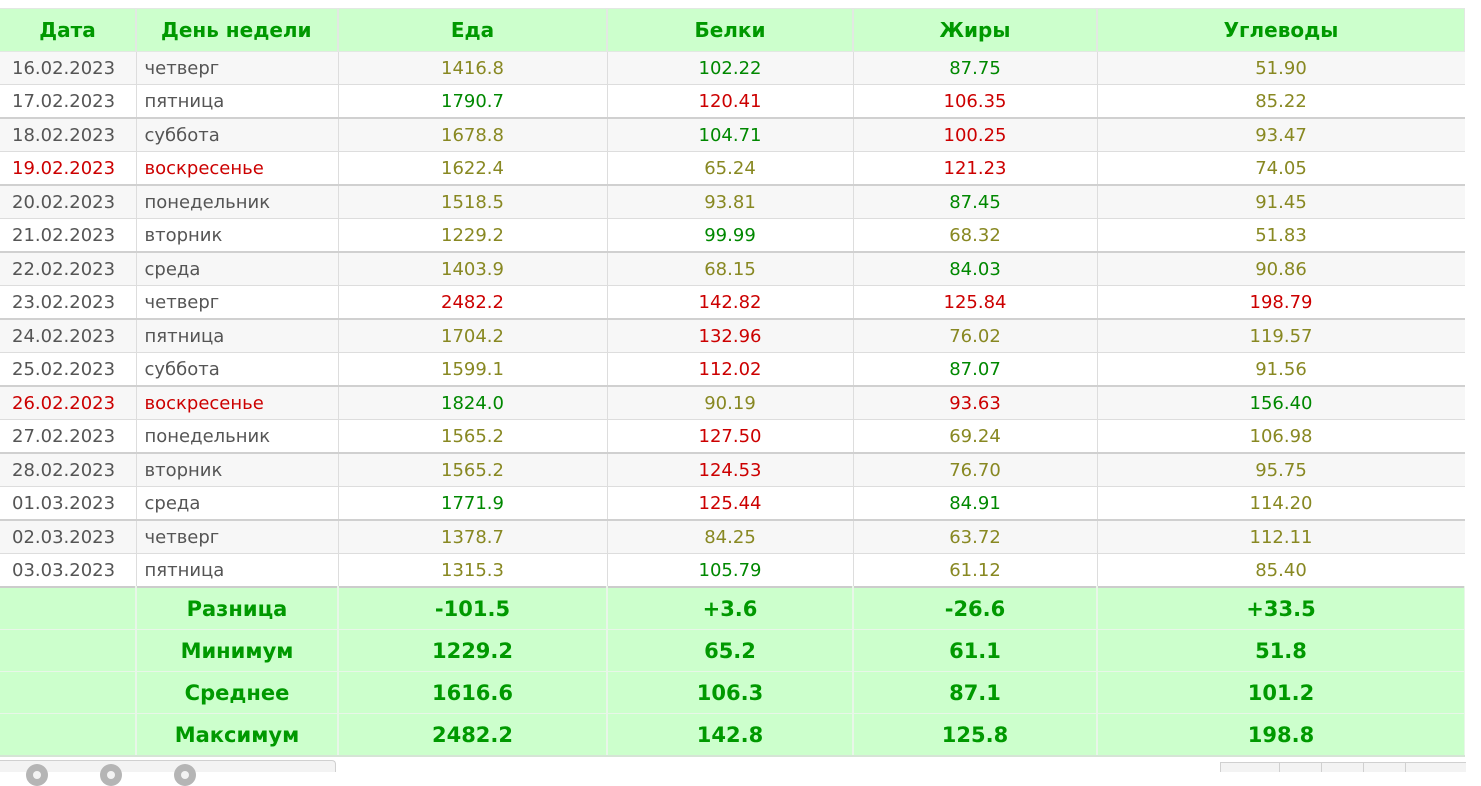  What do you see at coordinates (975, 336) in the screenshot?
I see `cell-fat: 76.02` at bounding box center [975, 336].